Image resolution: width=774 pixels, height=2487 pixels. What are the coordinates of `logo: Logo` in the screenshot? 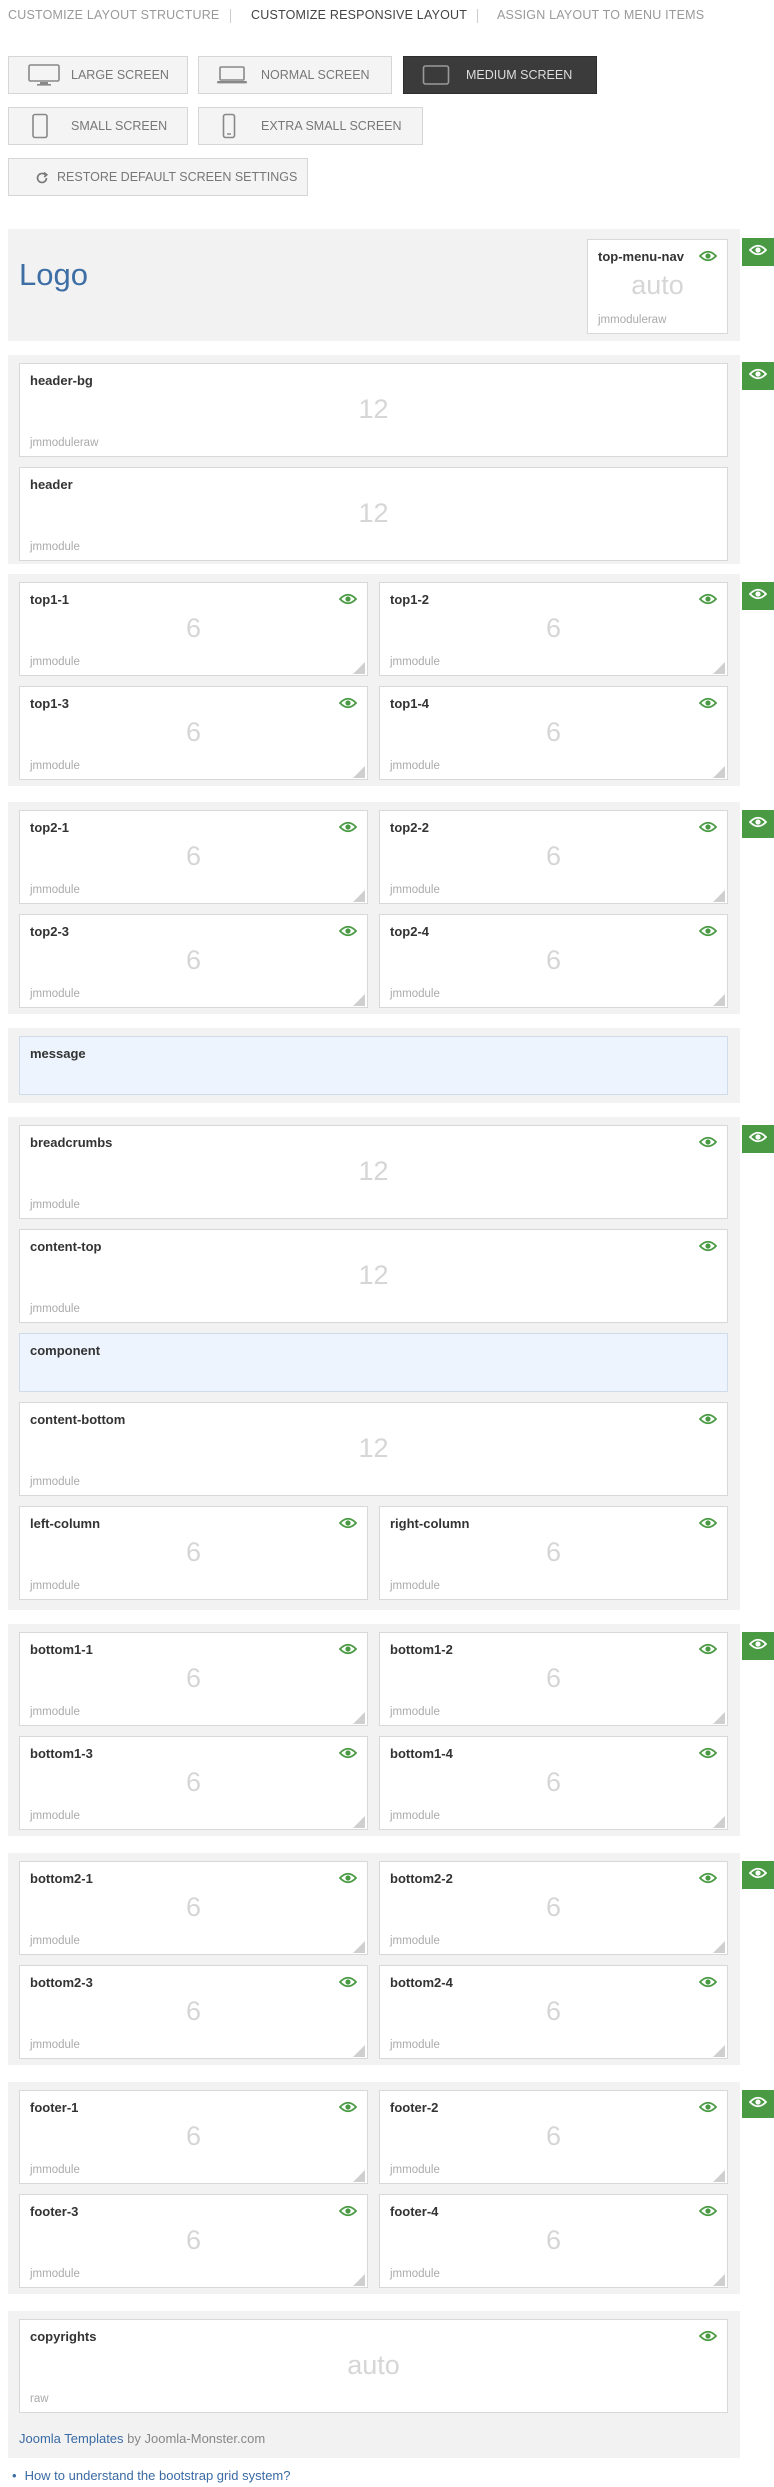 It's located at (53, 275).